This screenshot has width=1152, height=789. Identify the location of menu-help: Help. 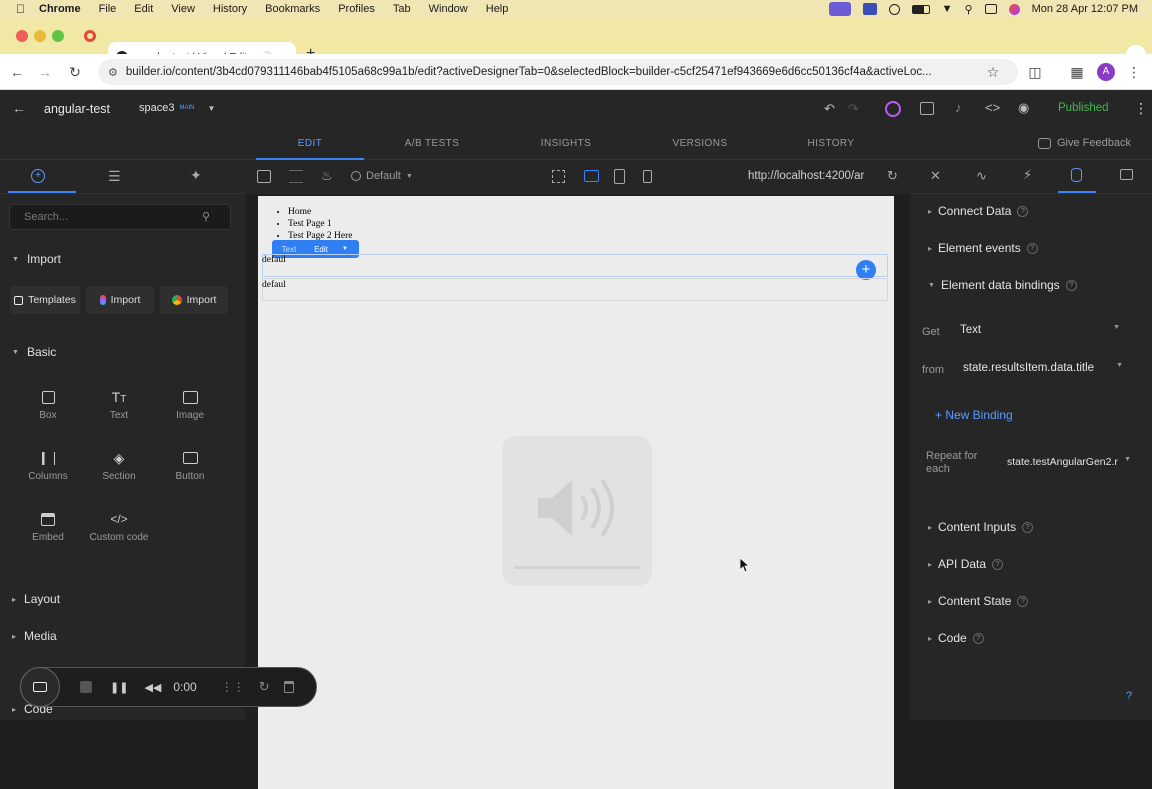
(497, 9).